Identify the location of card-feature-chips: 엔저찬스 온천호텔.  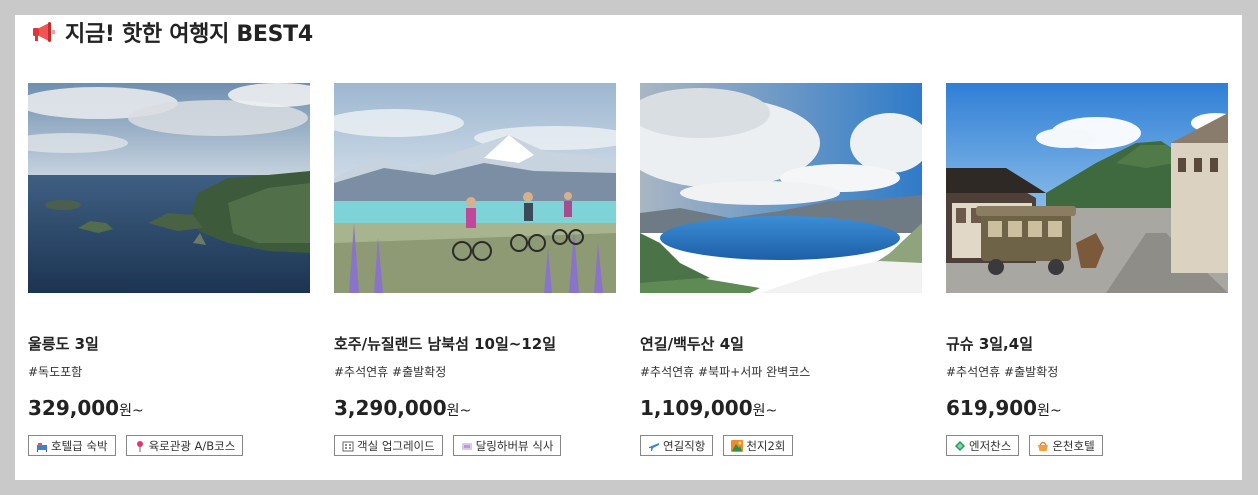
(1087, 445).